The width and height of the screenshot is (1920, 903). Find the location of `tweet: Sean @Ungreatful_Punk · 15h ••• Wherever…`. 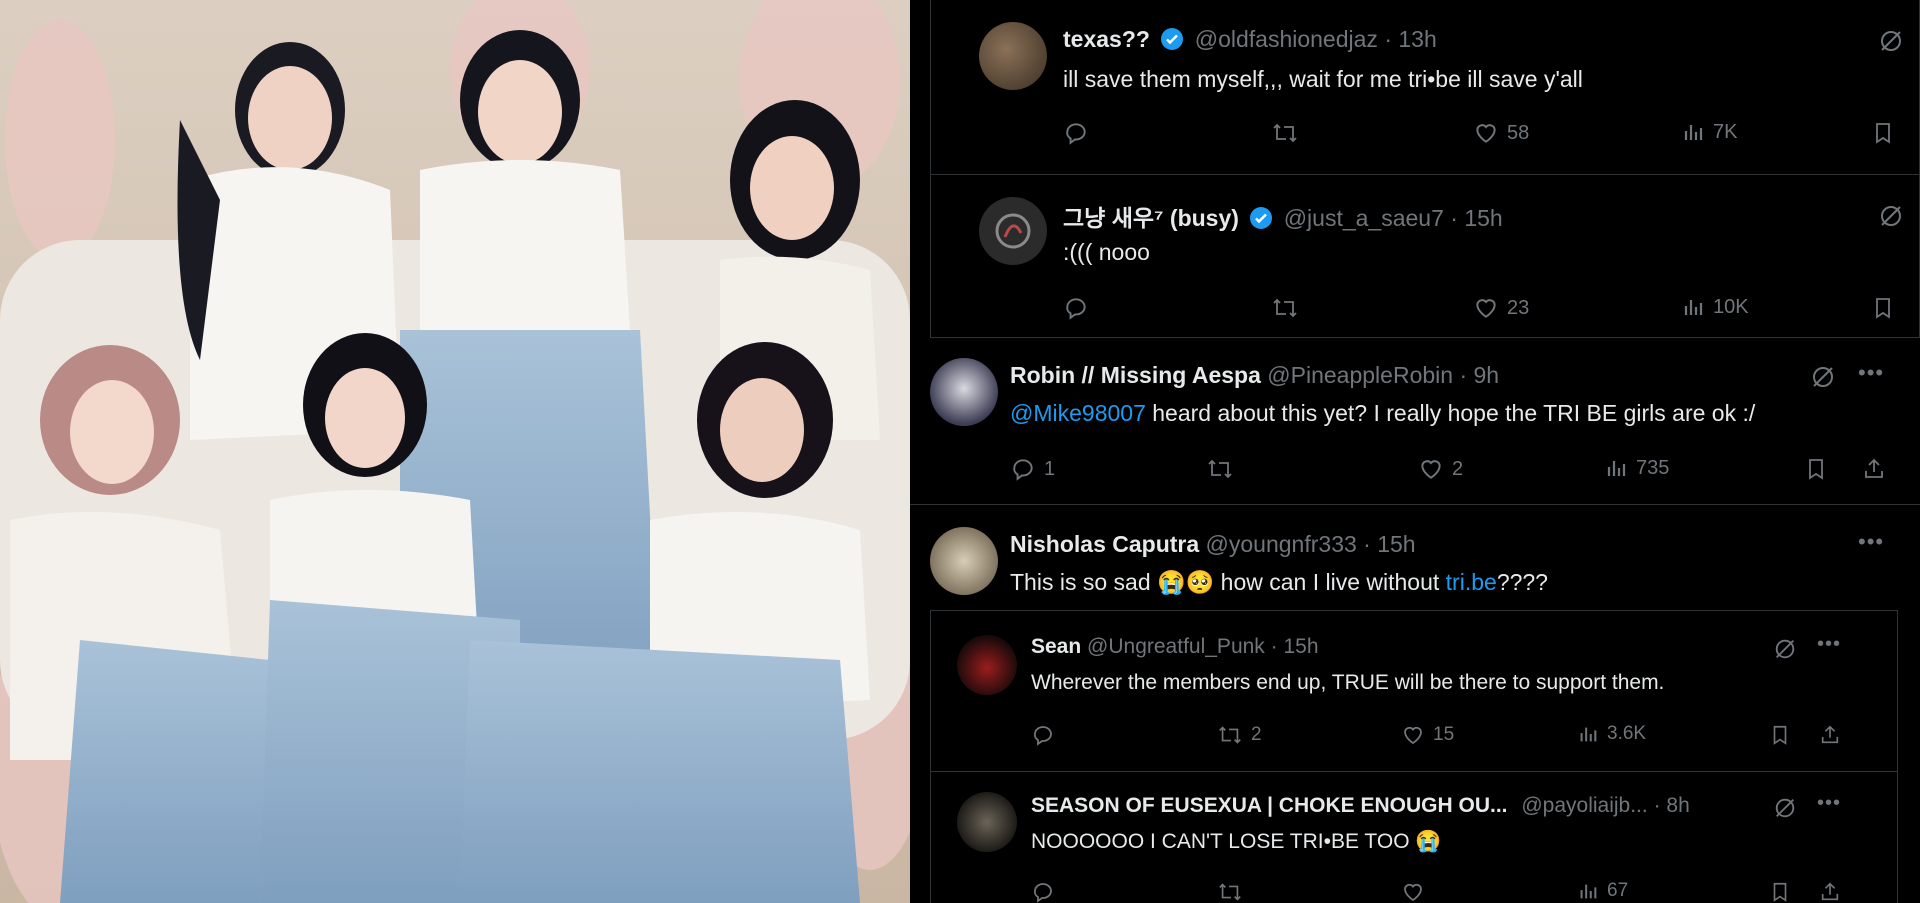

tweet: Sean @Ungreatful_Punk · 15h ••• Wherever… is located at coordinates (1414, 690).